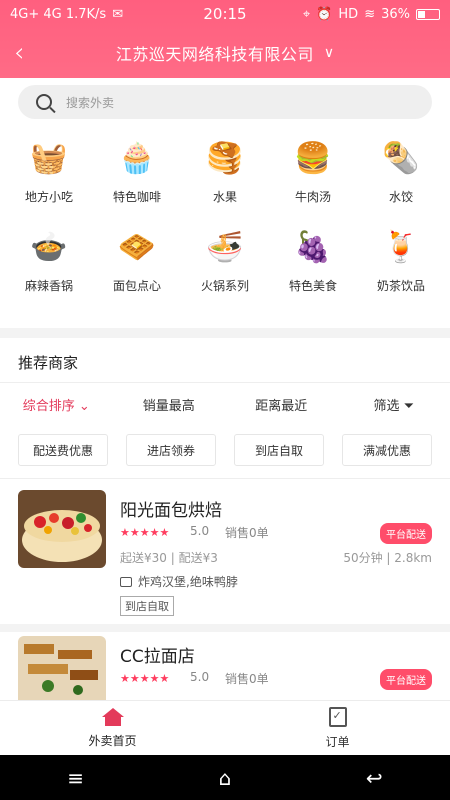 Image resolution: width=450 pixels, height=800 pixels. What do you see at coordinates (337, 716) in the screenshot?
I see `clipboard-icon` at bounding box center [337, 716].